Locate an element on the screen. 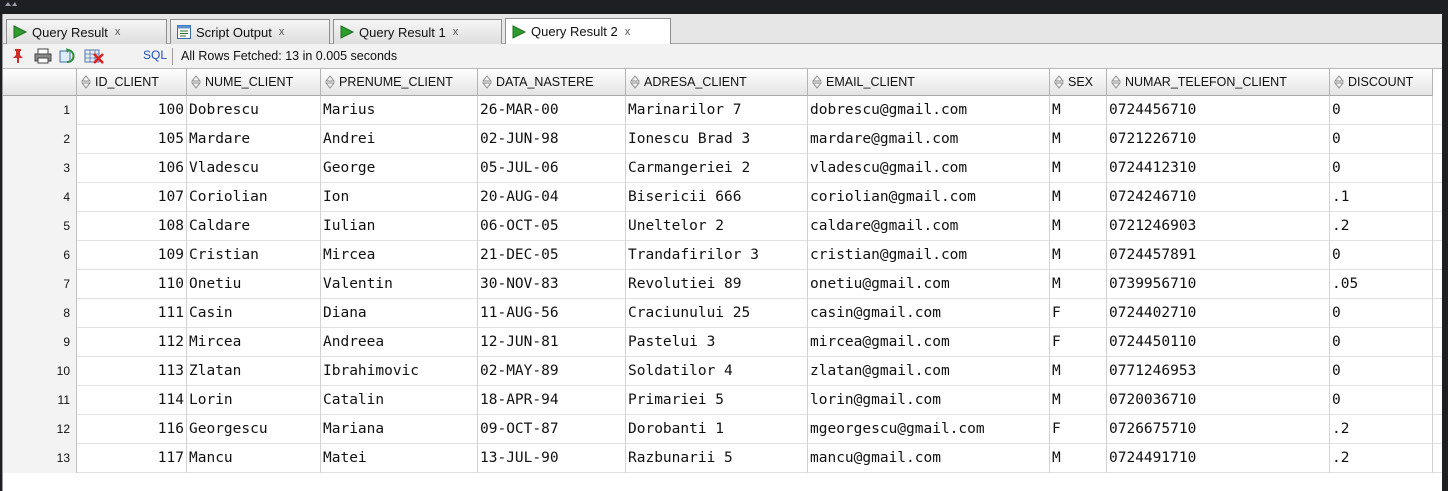 This screenshot has width=1448, height=491. data-nastere-cell: 20-AUG-04 is located at coordinates (552, 197).